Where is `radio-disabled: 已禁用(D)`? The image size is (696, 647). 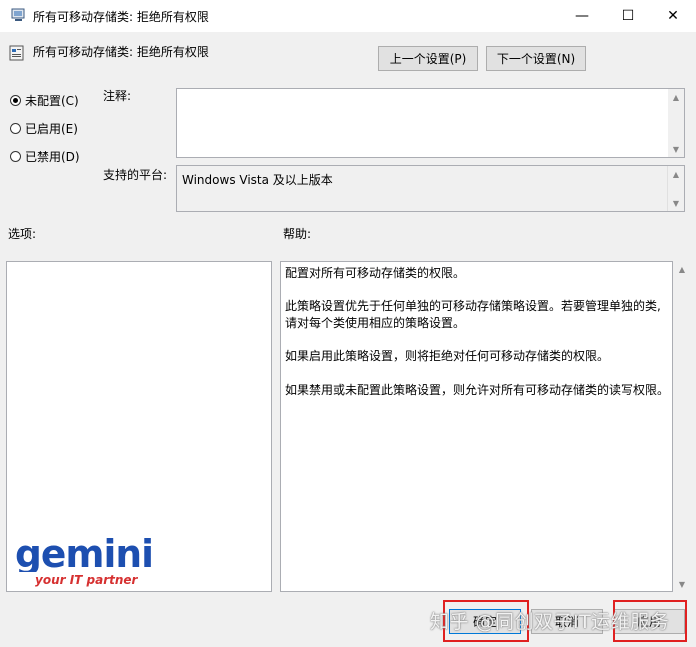 radio-disabled: 已禁用(D) is located at coordinates (45, 156).